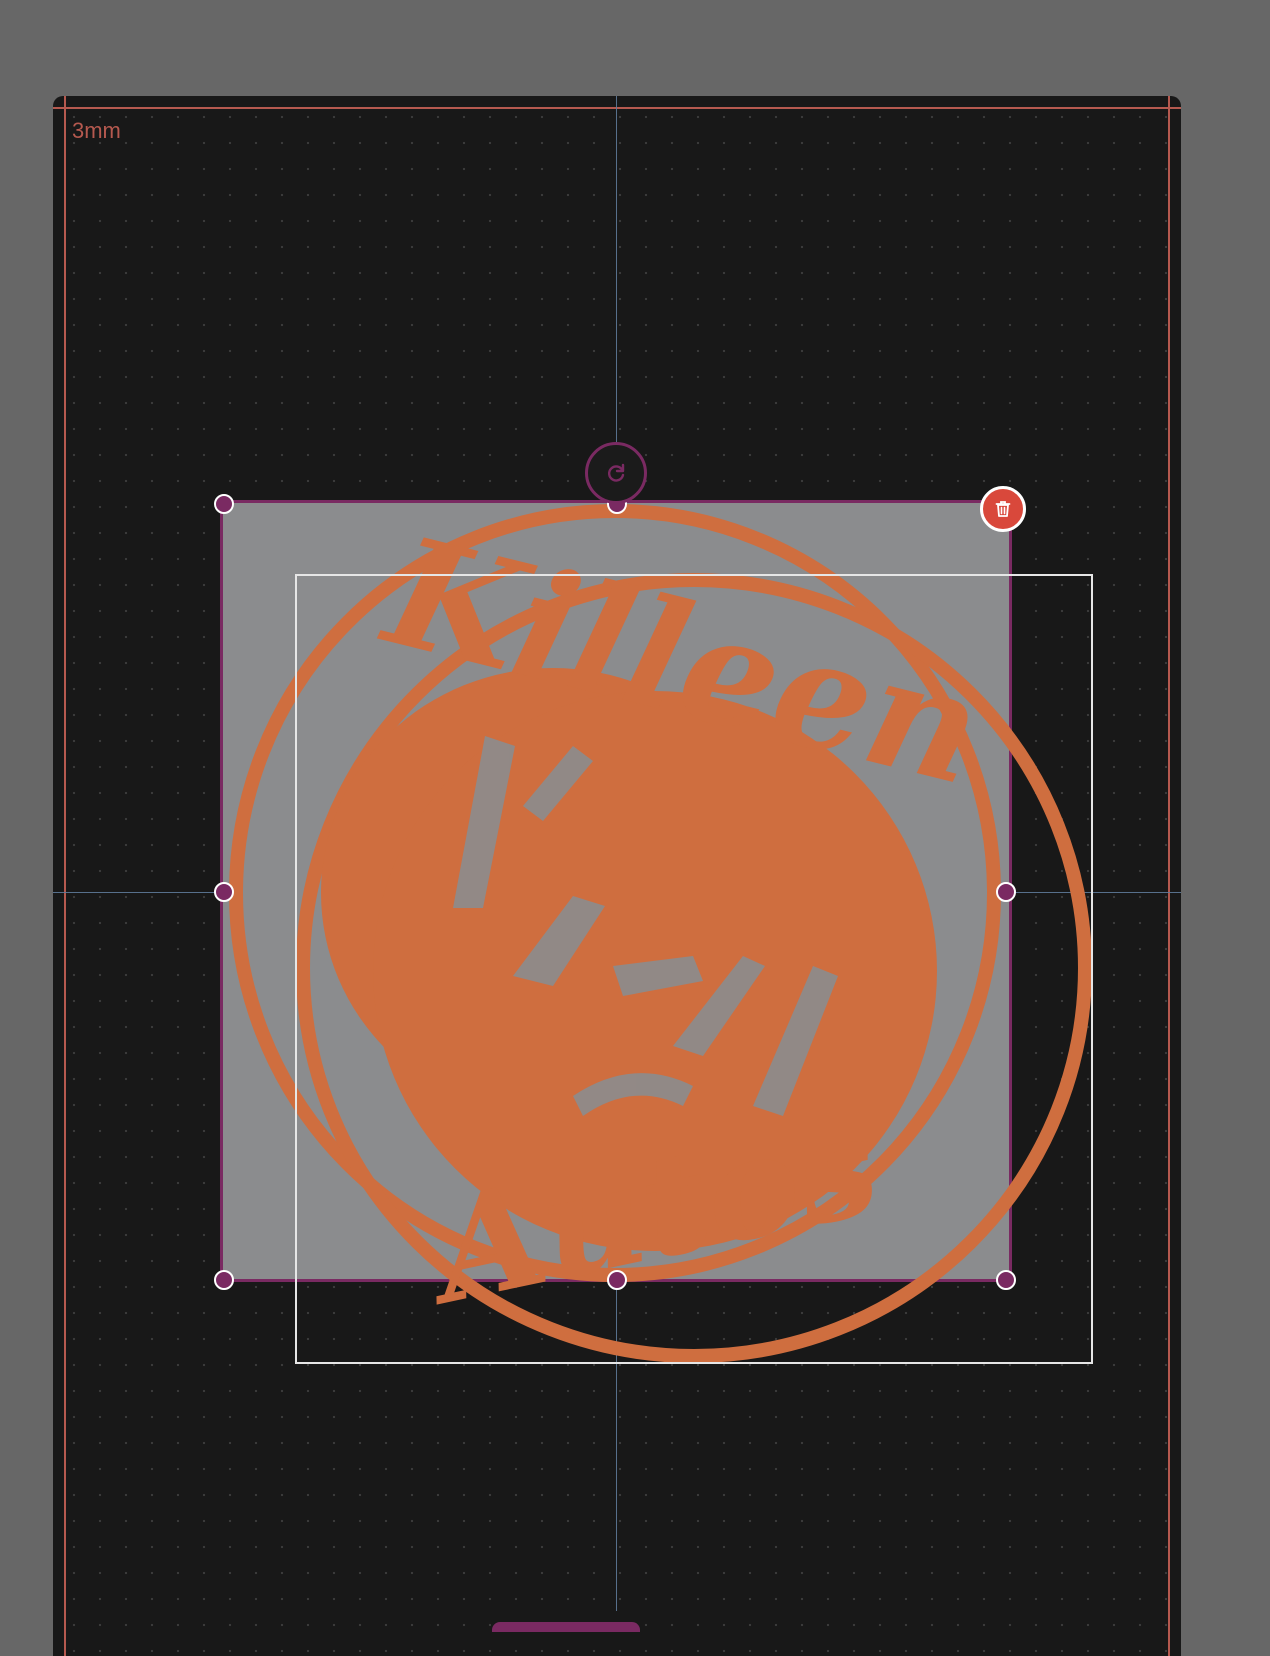  Describe the element at coordinates (617, 1280) in the screenshot. I see `resize-handle-bottom-center` at that location.